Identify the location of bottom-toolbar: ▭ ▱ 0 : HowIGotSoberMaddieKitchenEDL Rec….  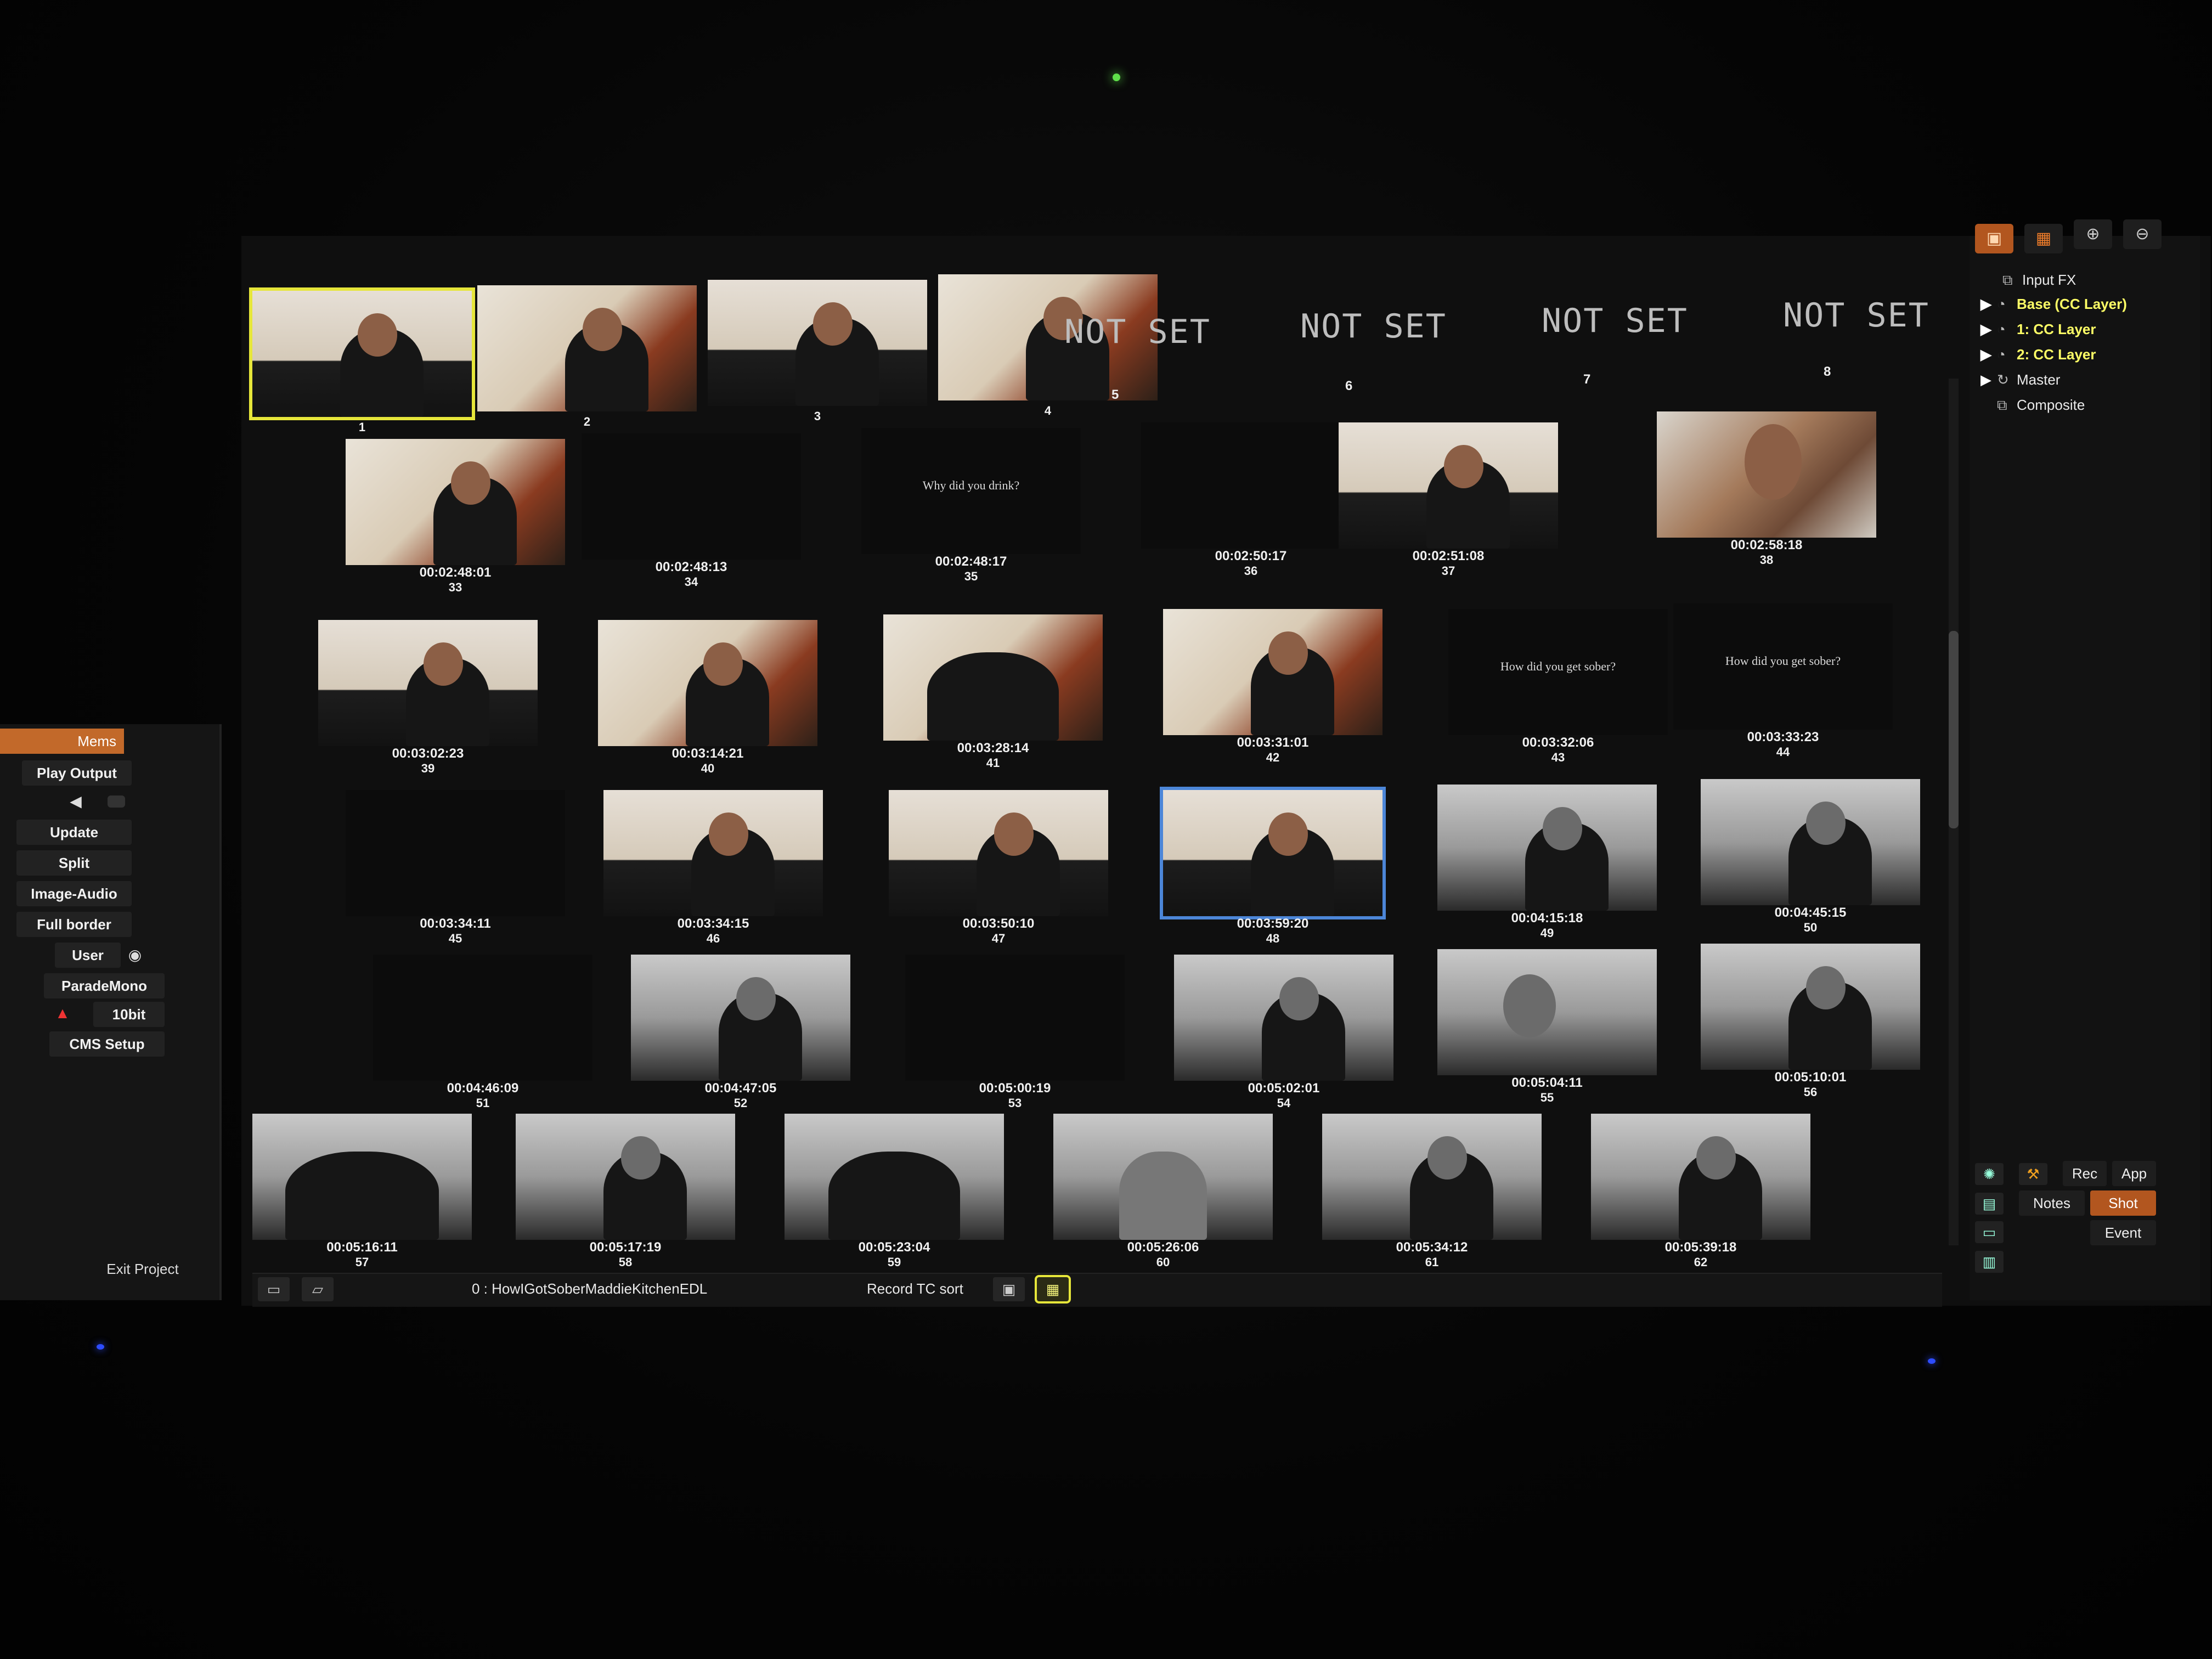
(1097, 1290).